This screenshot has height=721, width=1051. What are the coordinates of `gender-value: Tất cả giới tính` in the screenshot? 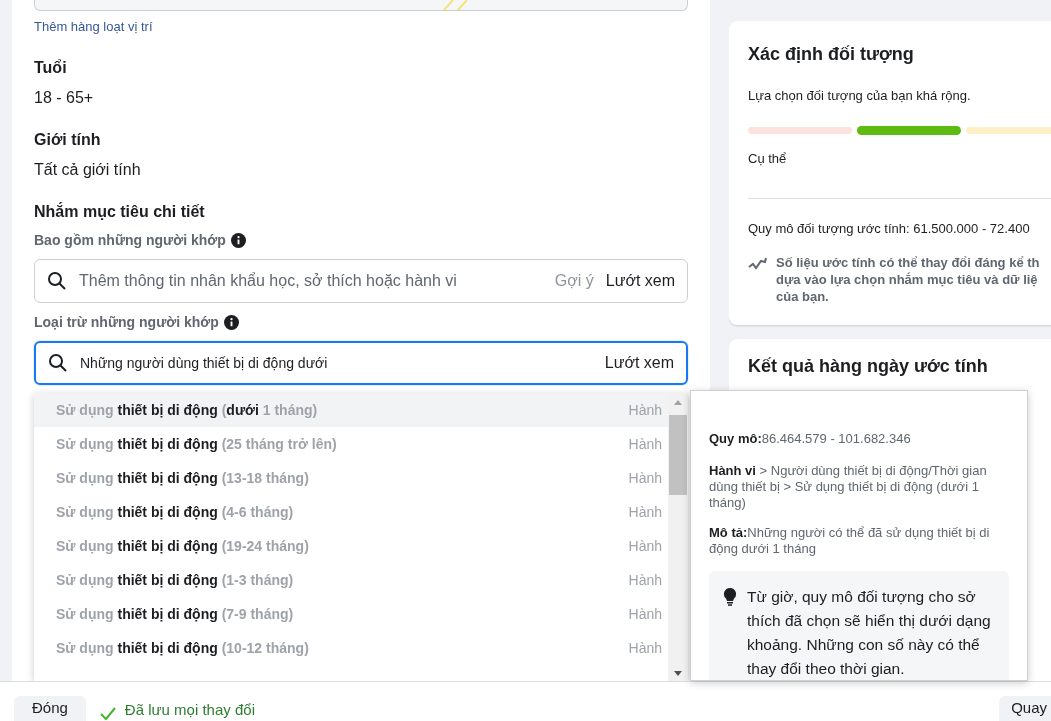 It's located at (88, 170).